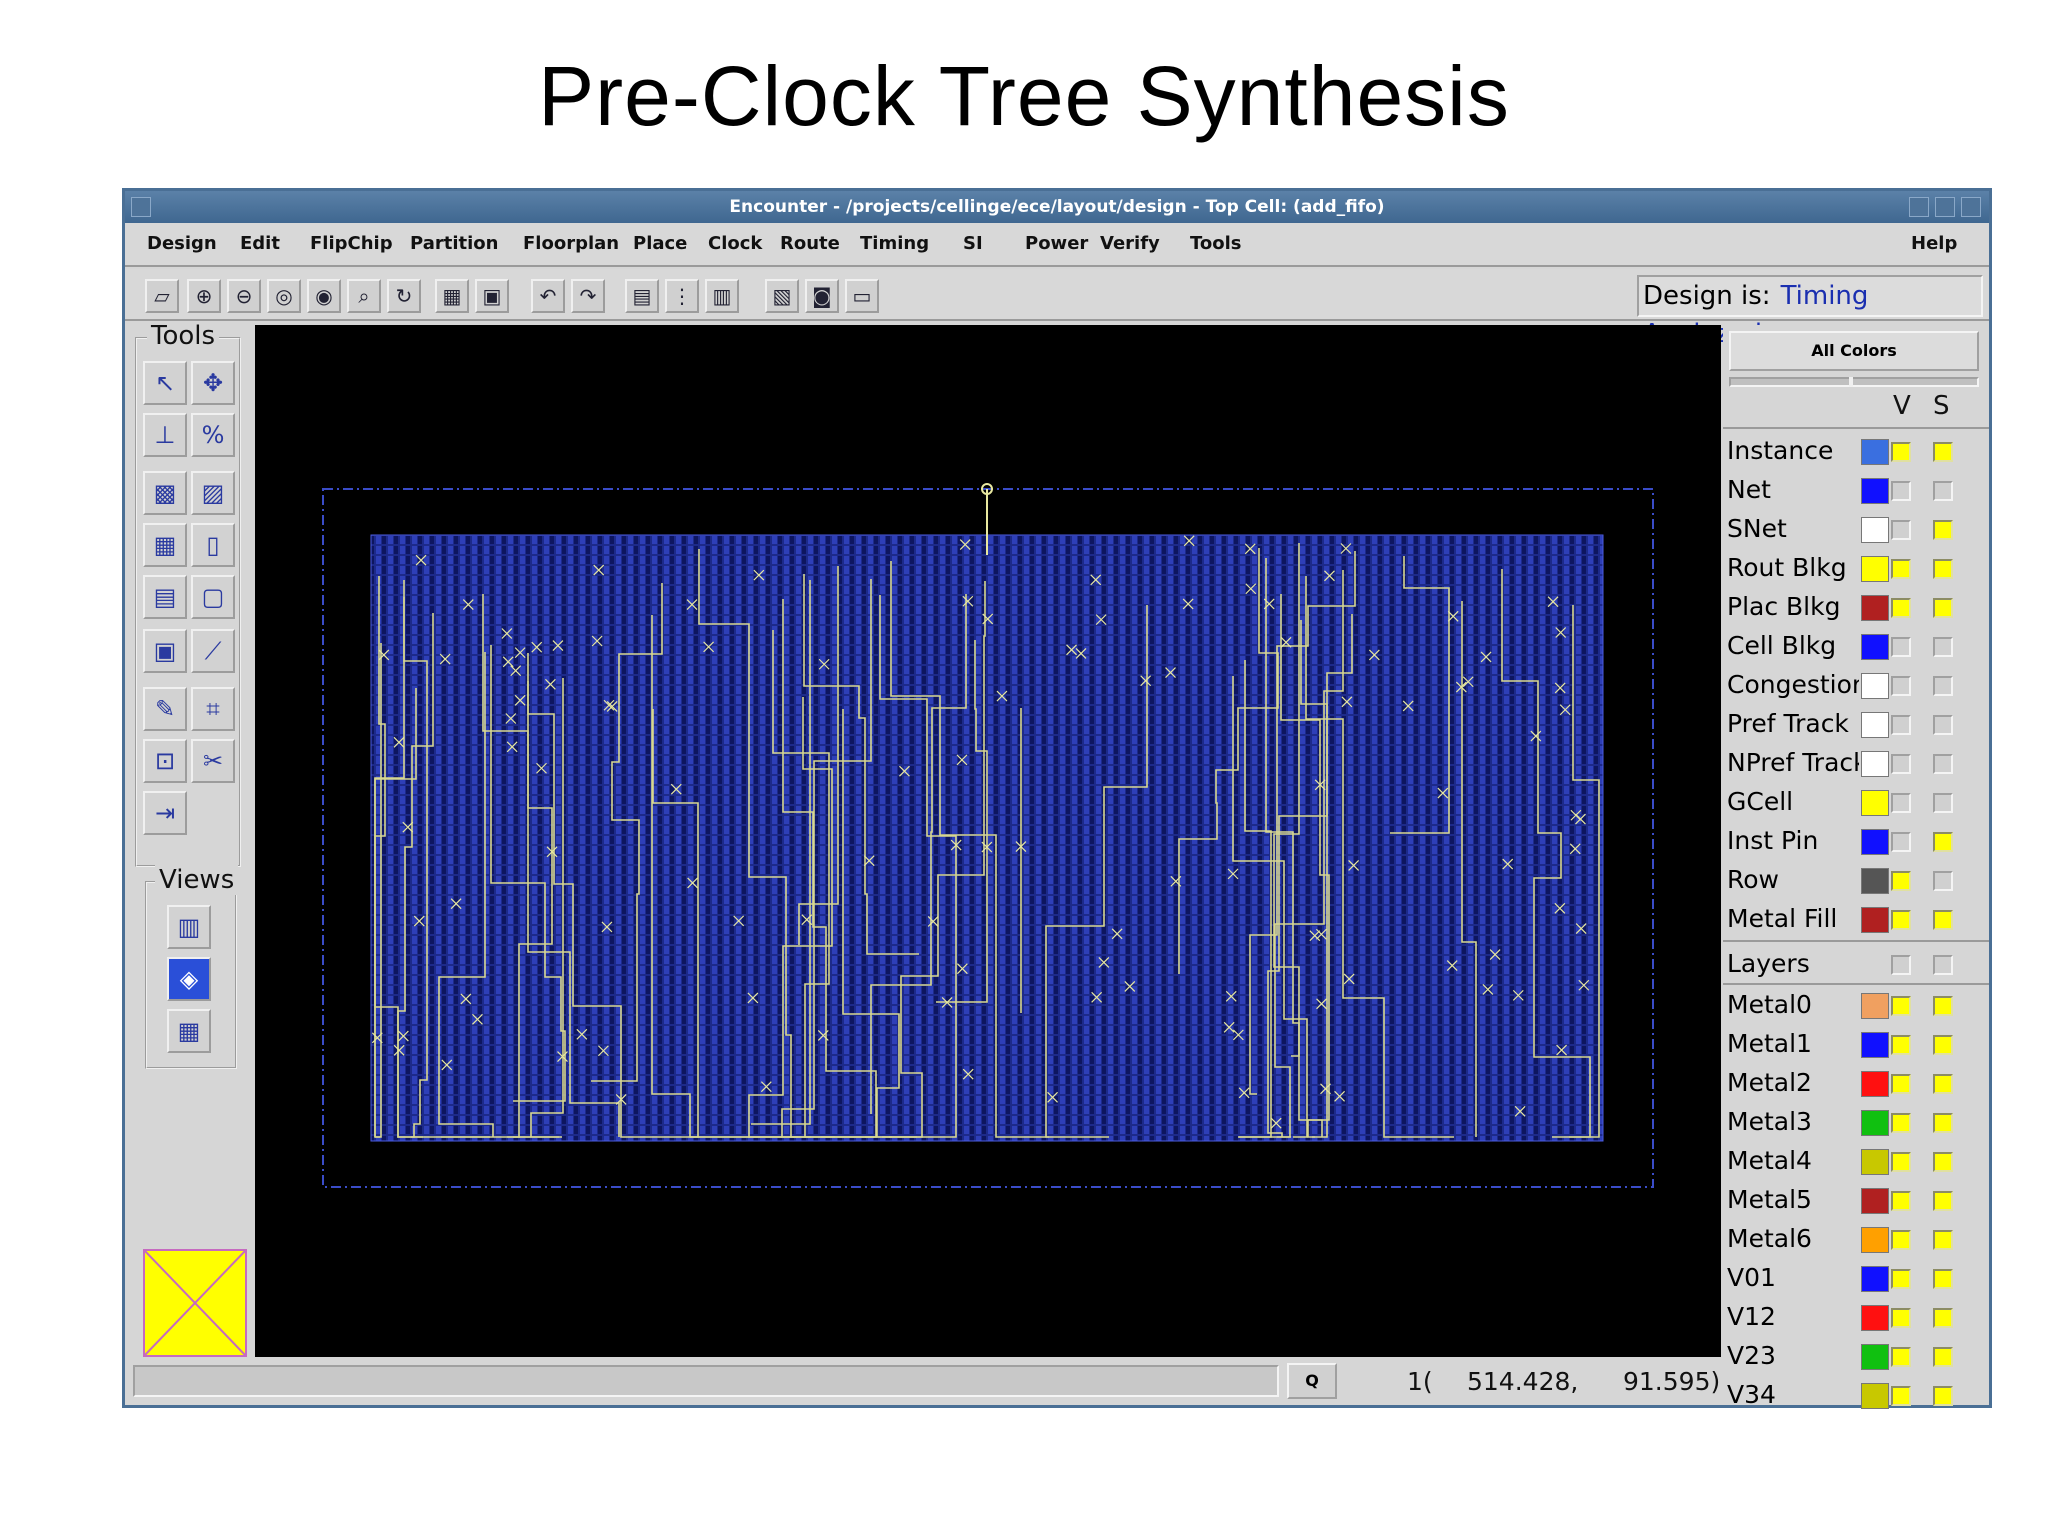 The width and height of the screenshot is (2048, 1536). Describe the element at coordinates (324, 296) in the screenshot. I see `zoom-selected-icon: ◉` at that location.